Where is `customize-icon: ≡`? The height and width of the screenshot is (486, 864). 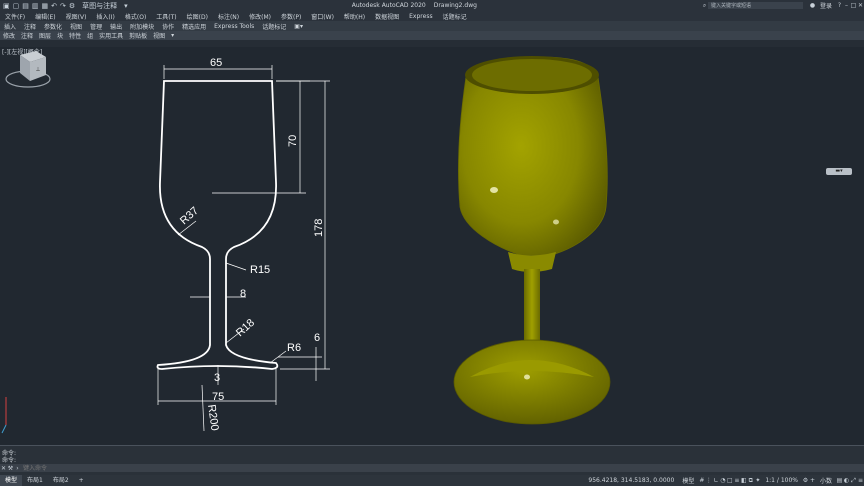 customize-icon: ≡ is located at coordinates (860, 480).